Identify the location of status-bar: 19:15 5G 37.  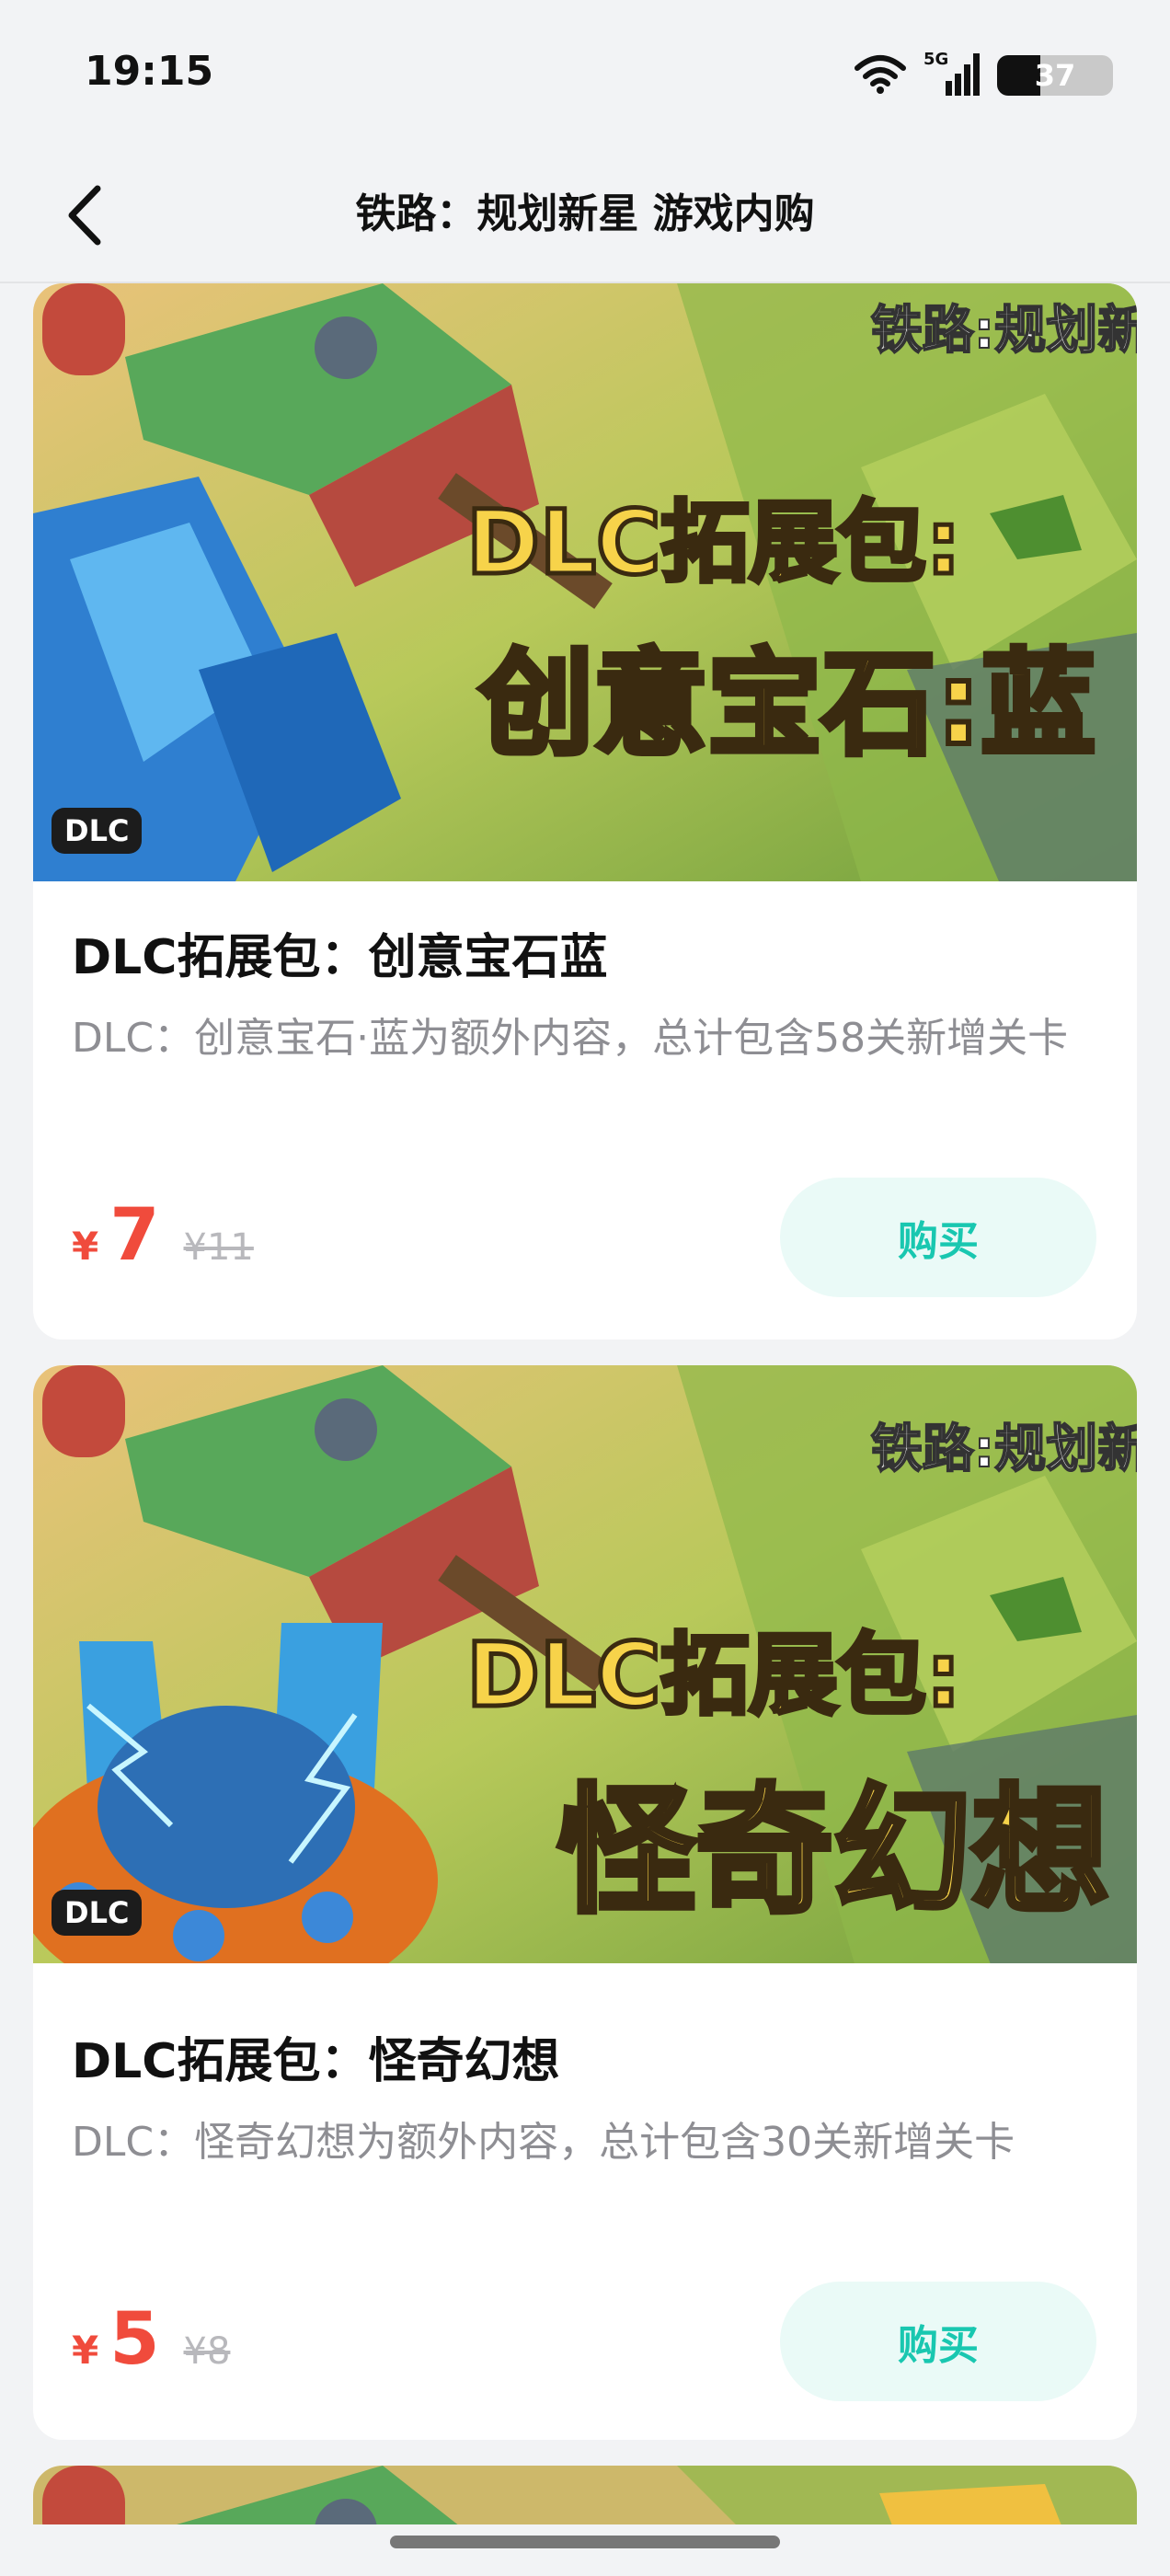
(585, 73).